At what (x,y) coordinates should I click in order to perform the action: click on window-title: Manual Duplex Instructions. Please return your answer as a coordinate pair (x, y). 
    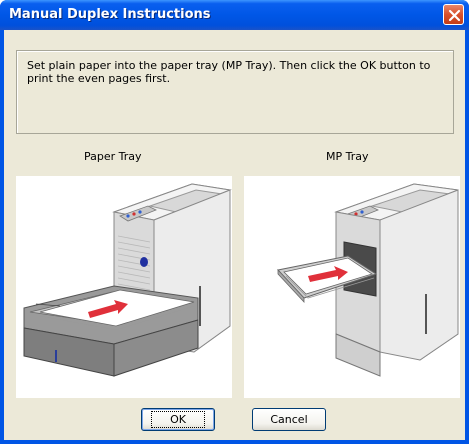
    Looking at the image, I should click on (110, 14).